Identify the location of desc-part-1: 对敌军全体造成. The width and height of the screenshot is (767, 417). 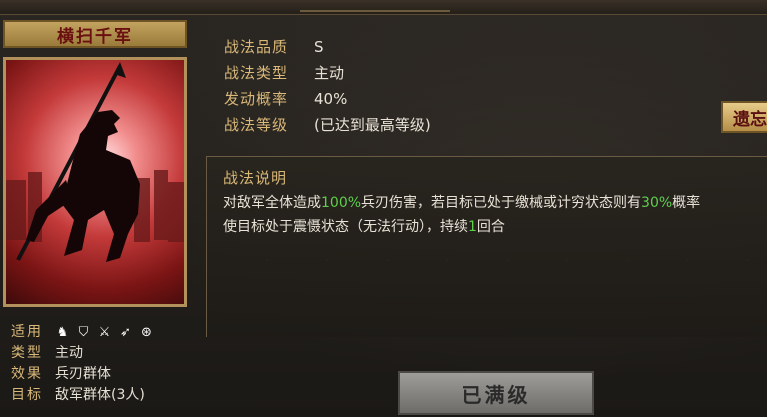
(272, 203).